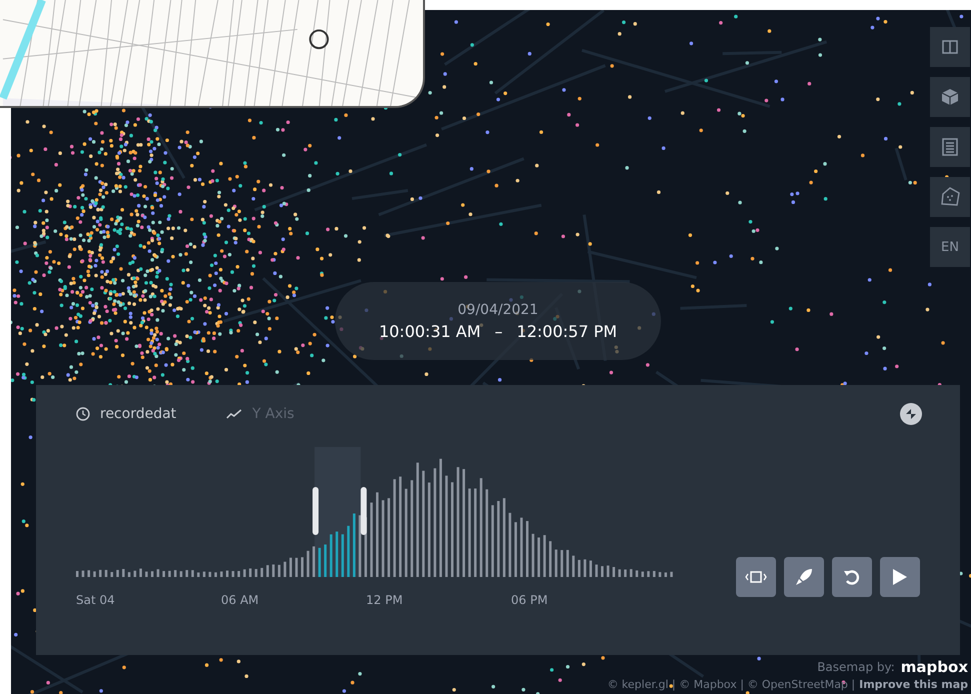 This screenshot has width=971, height=694. I want to click on collapse-button, so click(911, 414).